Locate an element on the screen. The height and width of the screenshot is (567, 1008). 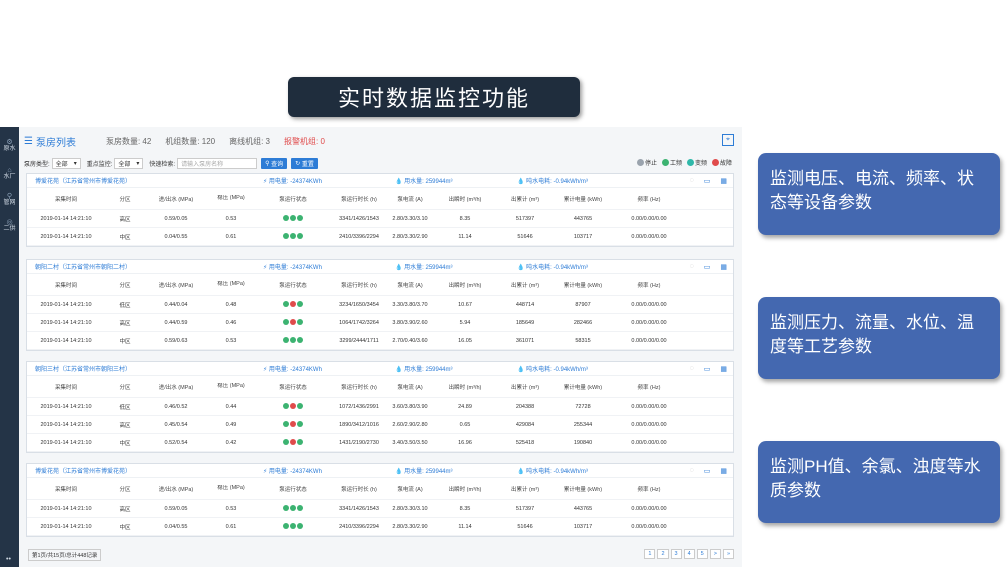
page-button: » is located at coordinates (728, 554).